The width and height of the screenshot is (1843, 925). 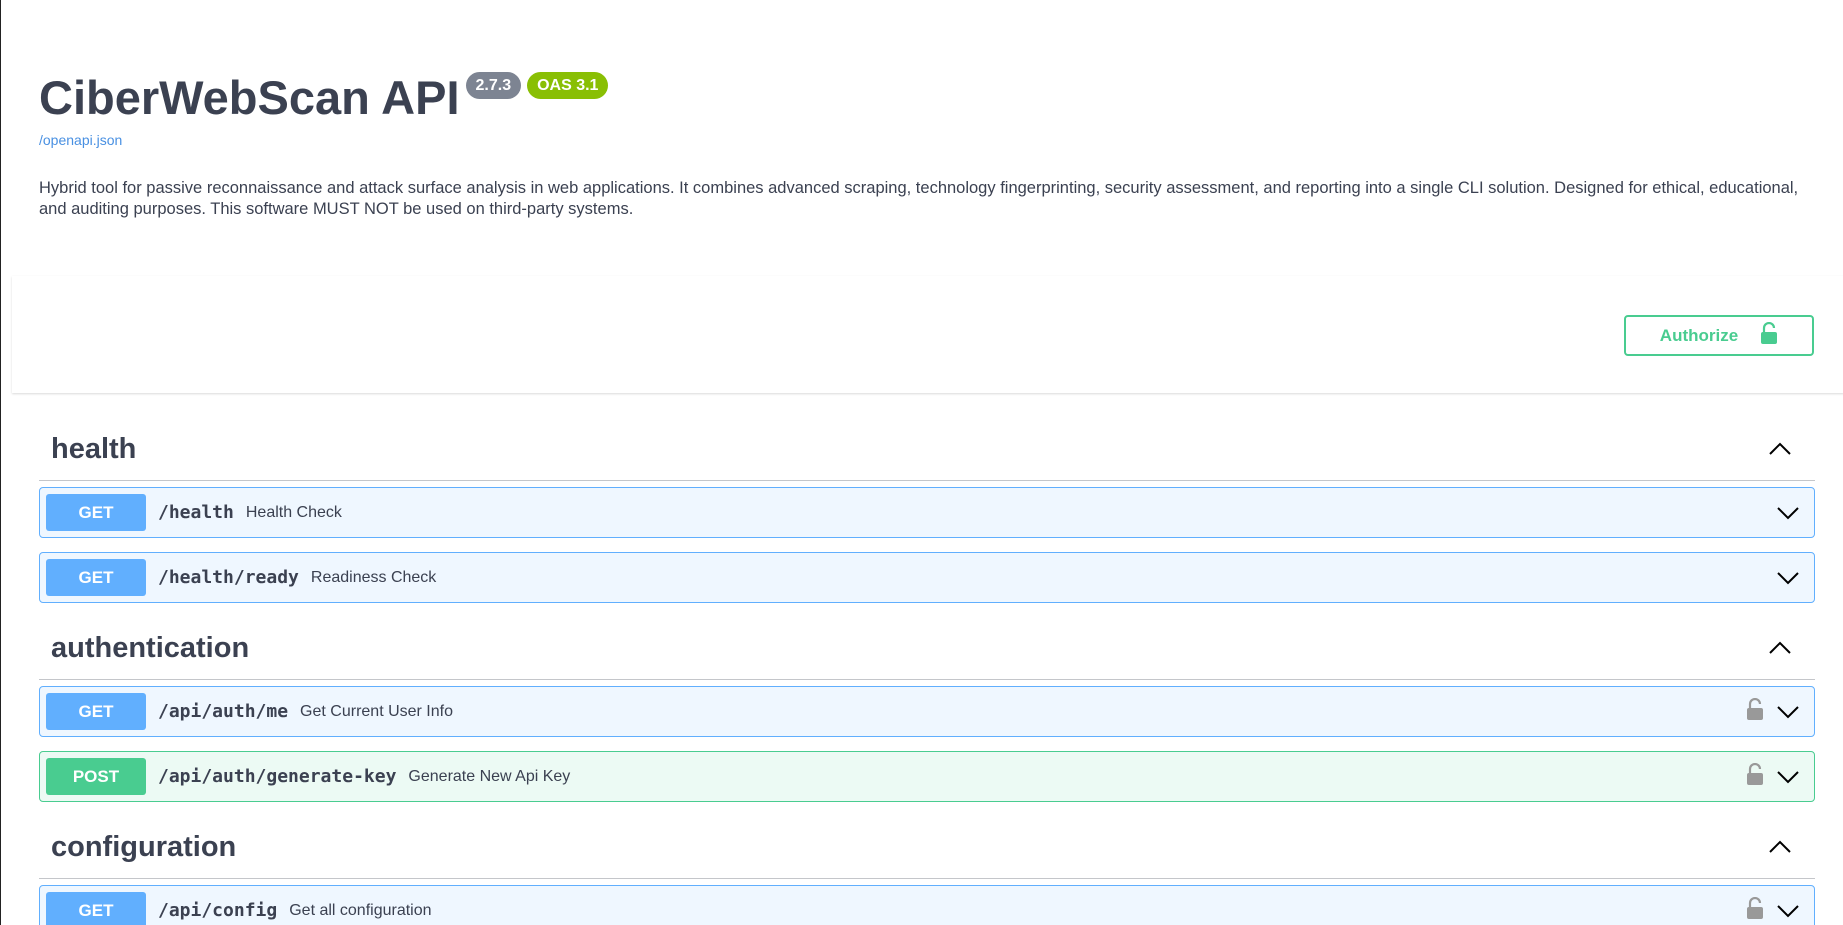 I want to click on unlock-icon, so click(x=1769, y=335).